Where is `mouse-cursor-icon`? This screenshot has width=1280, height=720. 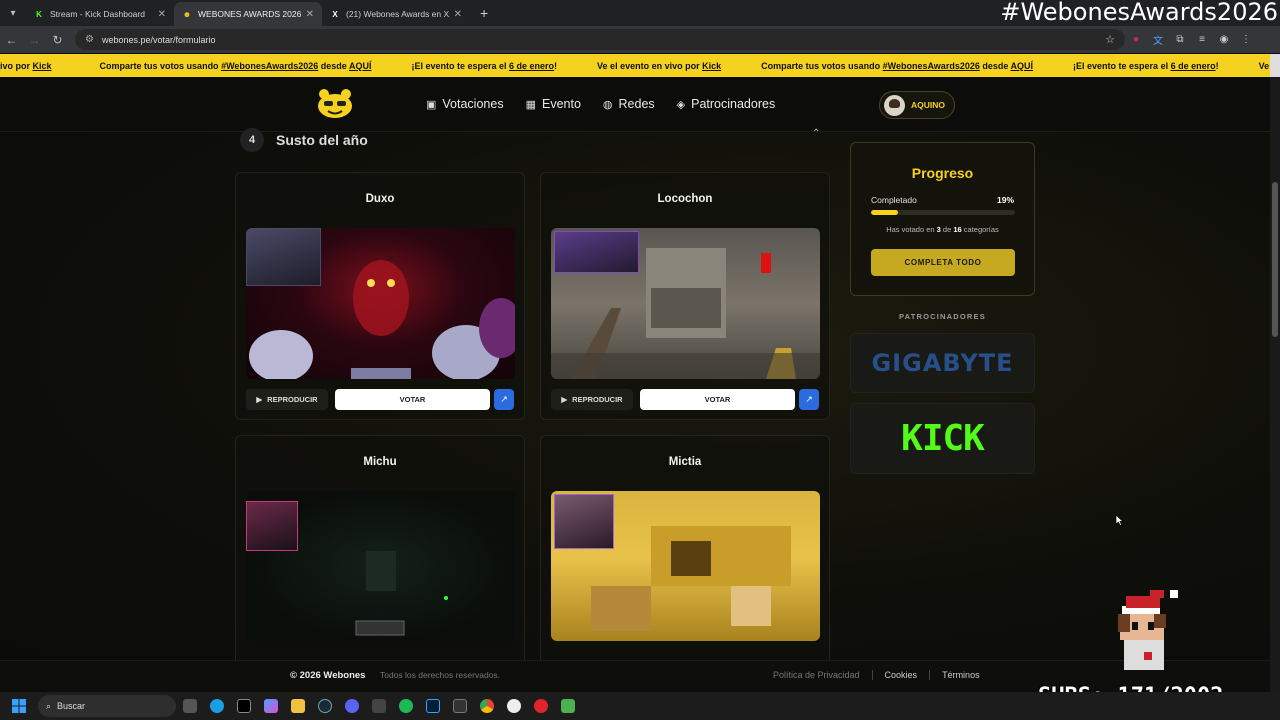
mouse-cursor-icon is located at coordinates (1120, 520).